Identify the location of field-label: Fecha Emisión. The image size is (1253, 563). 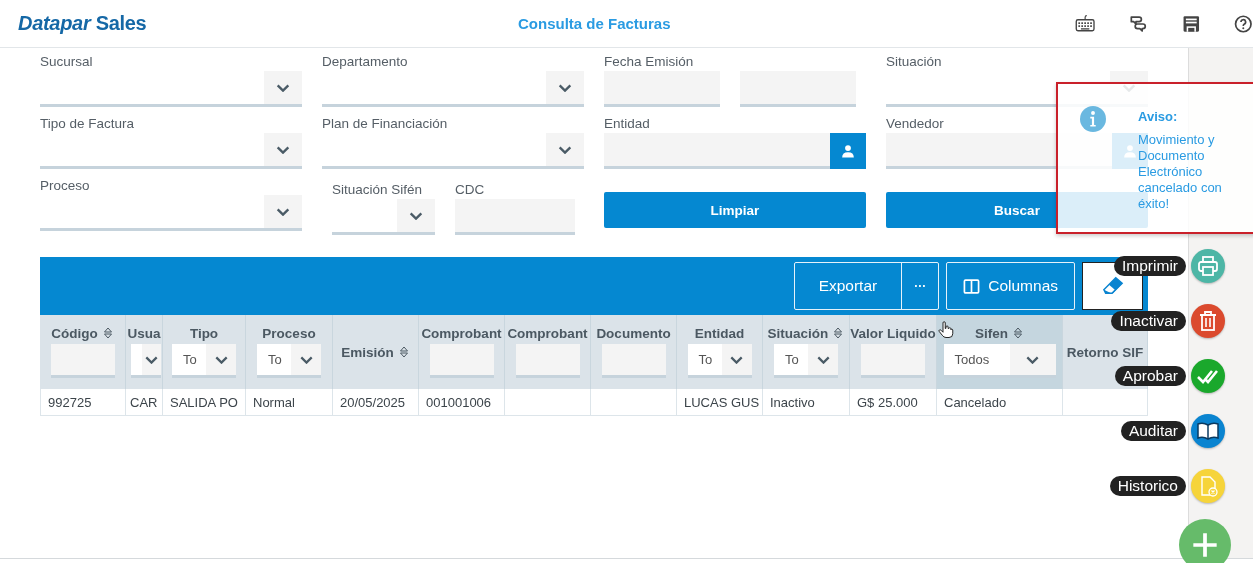
(649, 62).